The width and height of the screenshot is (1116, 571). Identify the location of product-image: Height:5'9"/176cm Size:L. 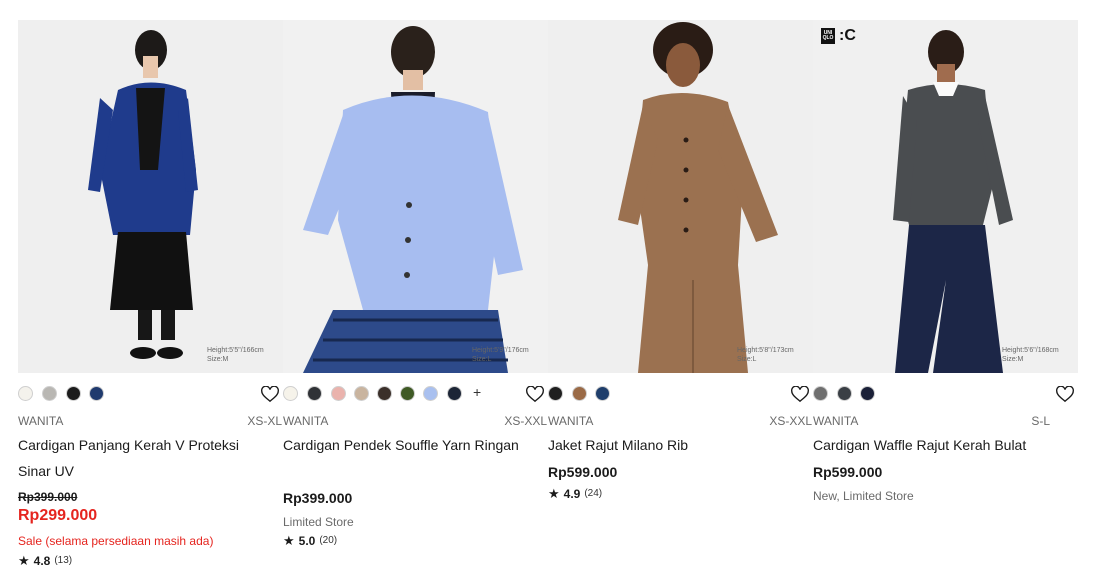
(415, 196).